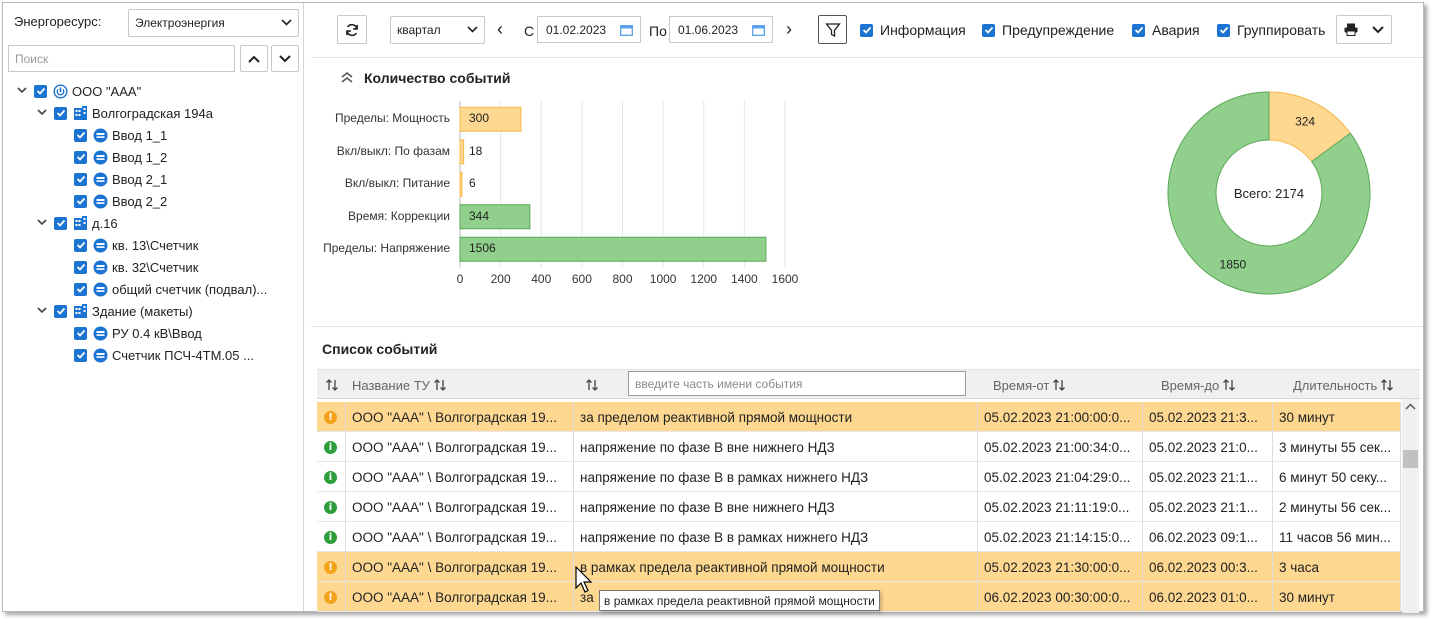 The width and height of the screenshot is (1432, 623). Describe the element at coordinates (704, 278) in the screenshot. I see `x-tick-label: 1200` at that location.